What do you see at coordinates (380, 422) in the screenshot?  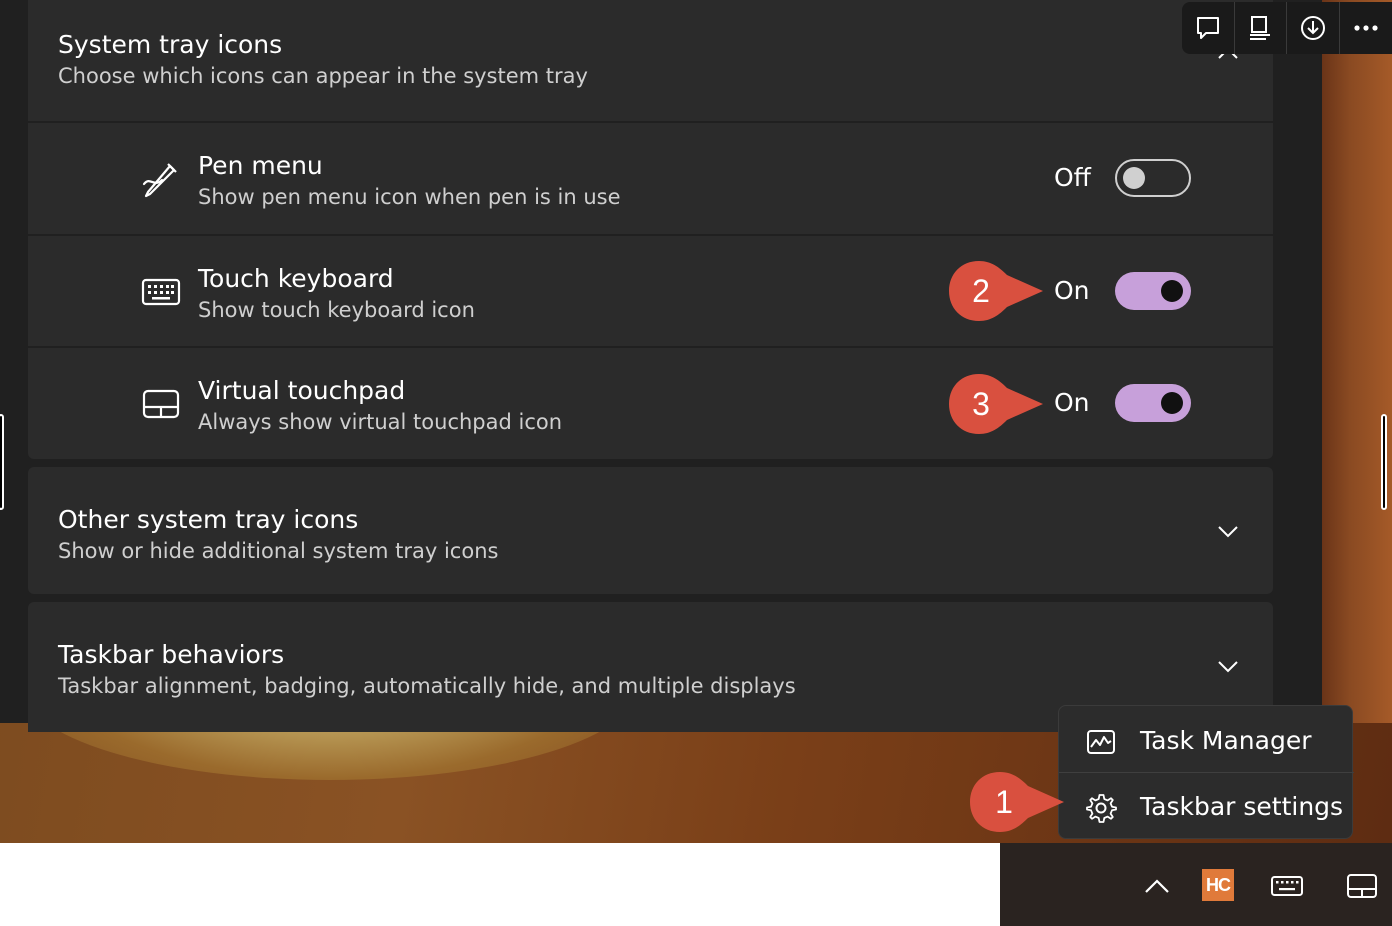 I see `row-subtitle: Always show virtual touchpad icon` at bounding box center [380, 422].